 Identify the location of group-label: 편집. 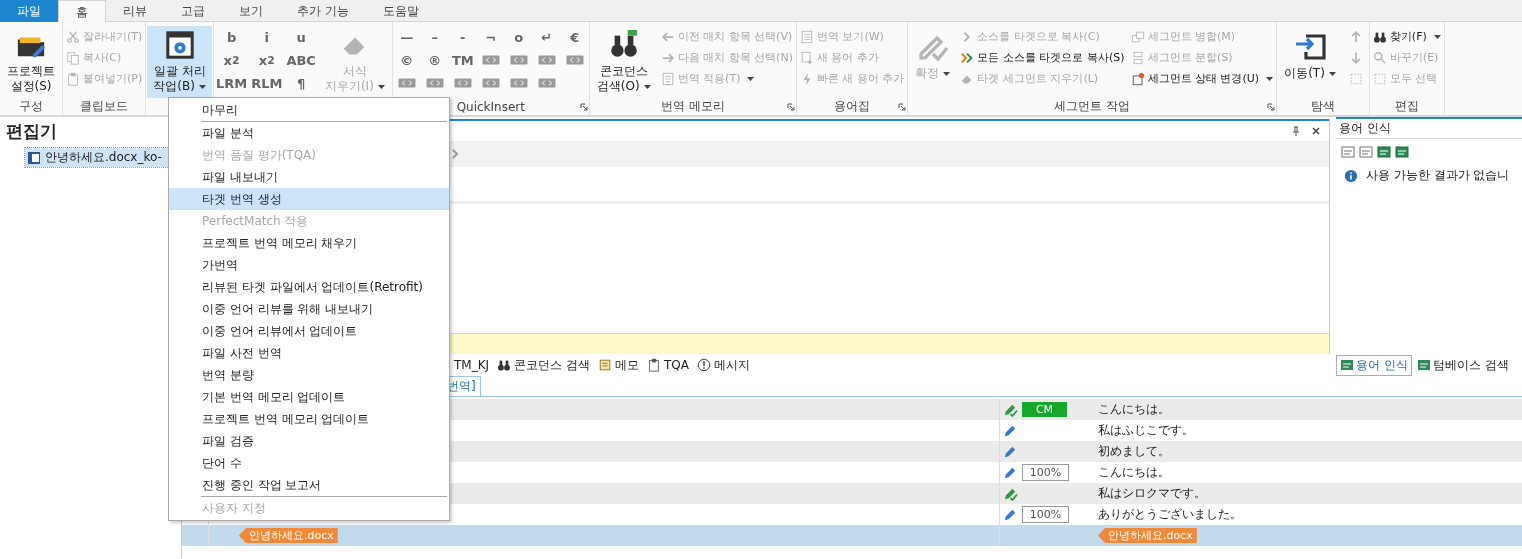
(1406, 106).